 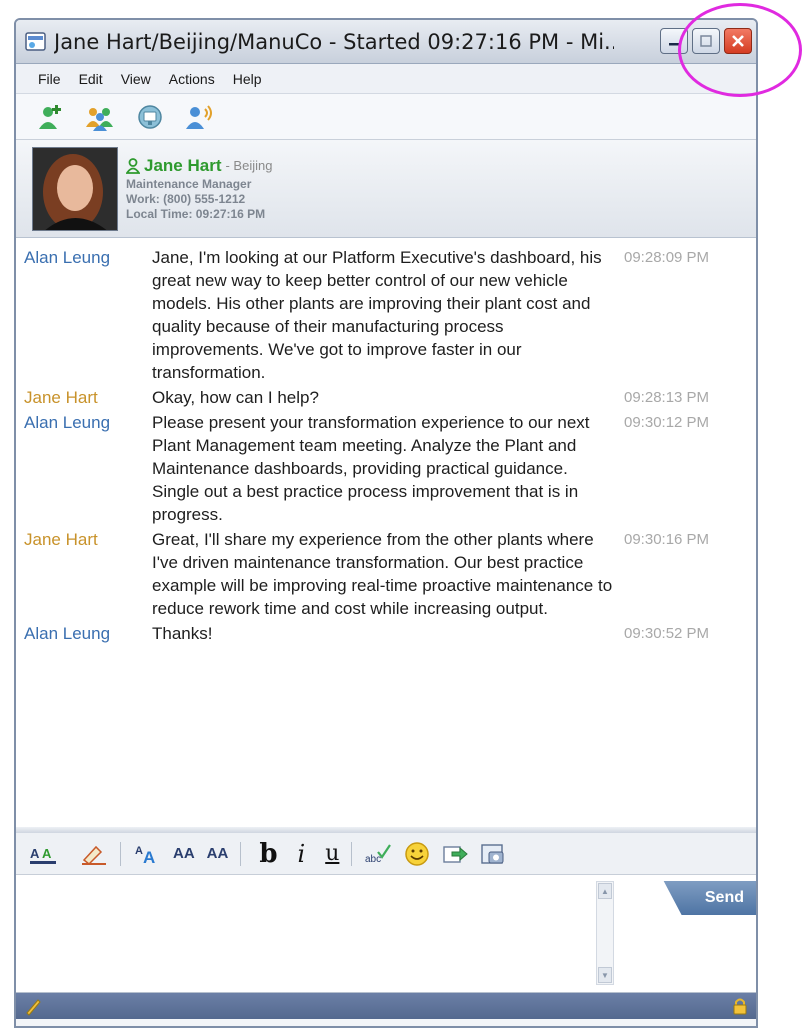 I want to click on contact-name: Jane Hart, so click(x=182, y=165).